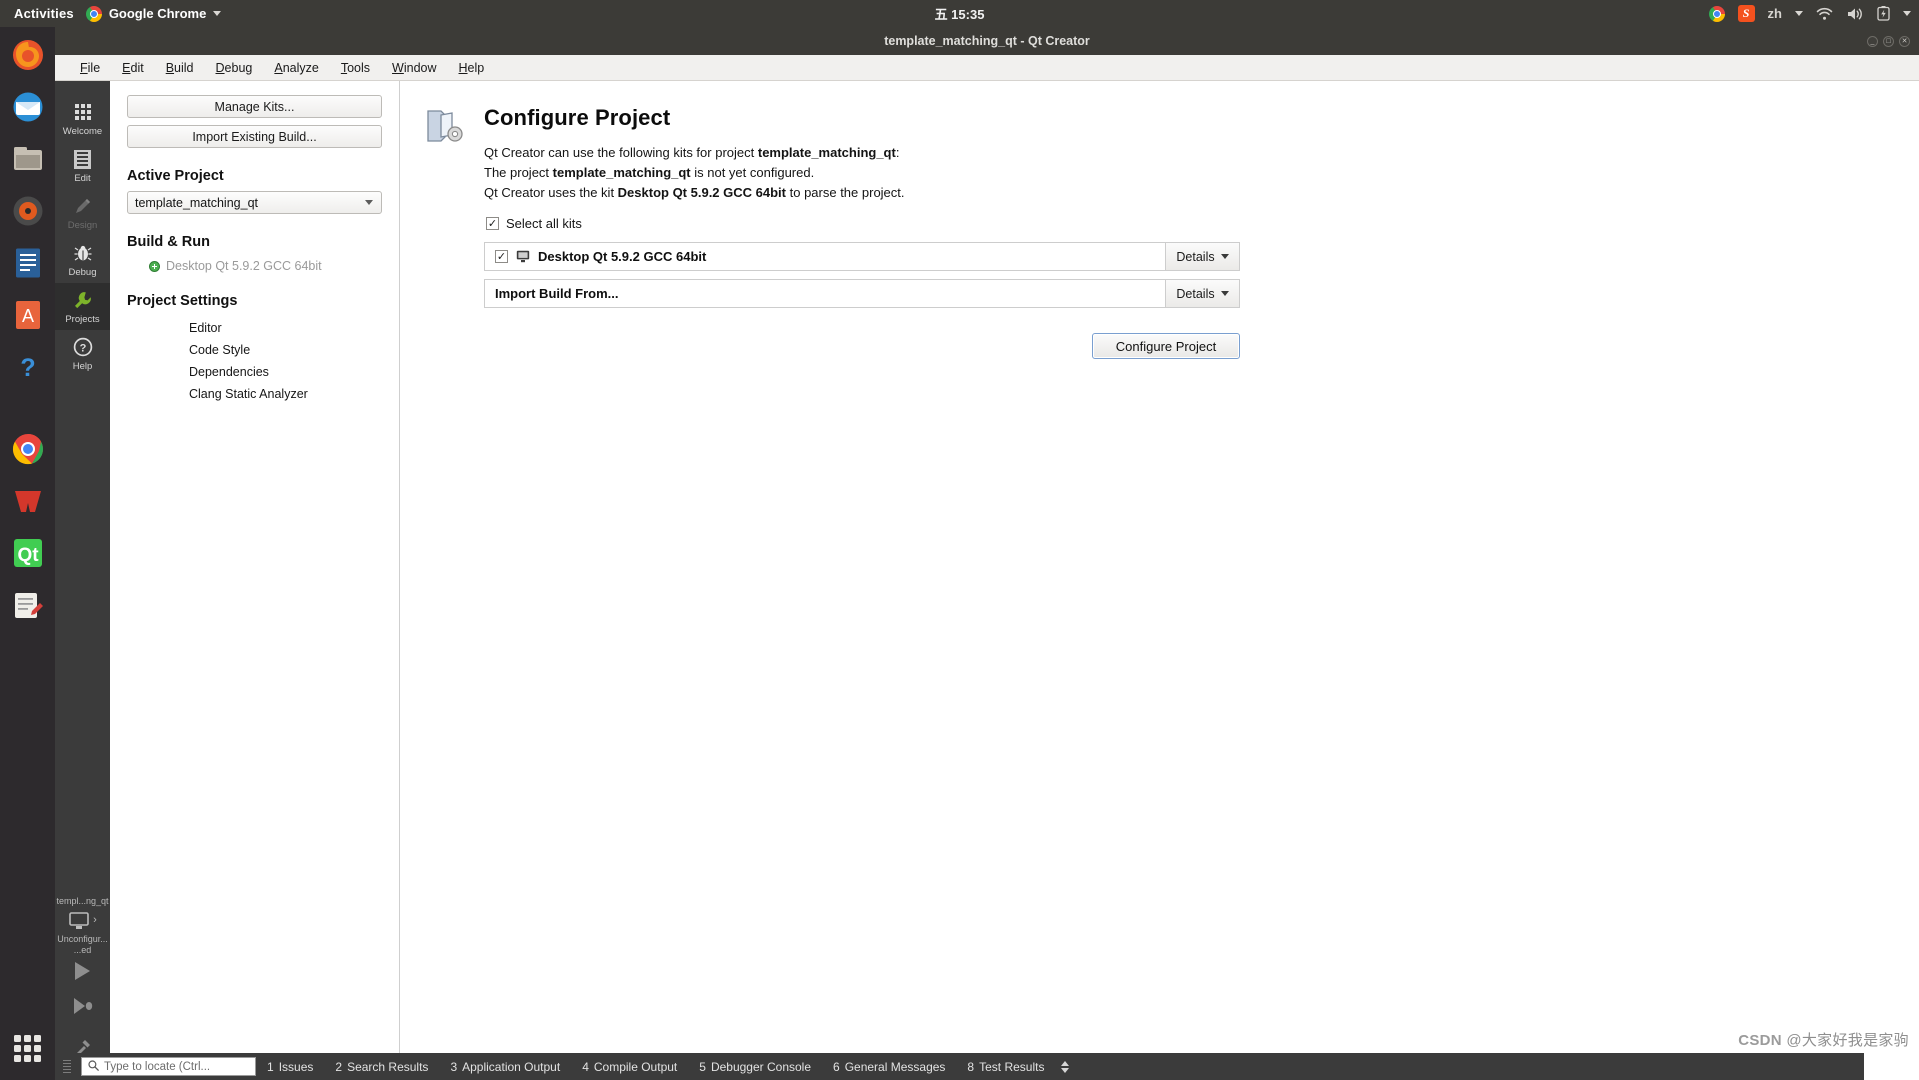 The height and width of the screenshot is (1080, 1919). Describe the element at coordinates (82, 319) in the screenshot. I see `mode-projects-label: Projects` at that location.